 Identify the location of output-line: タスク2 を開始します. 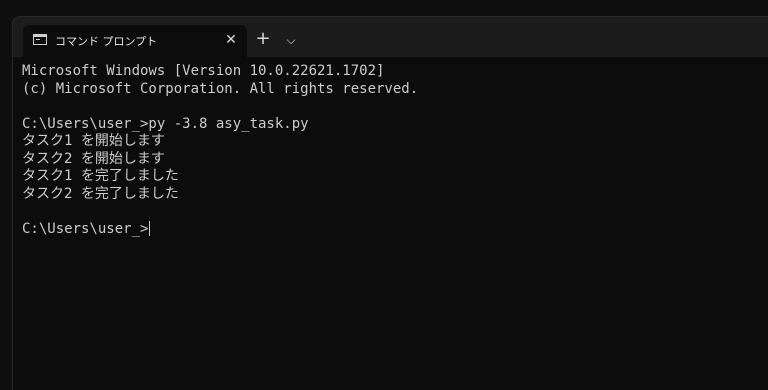
(93, 158).